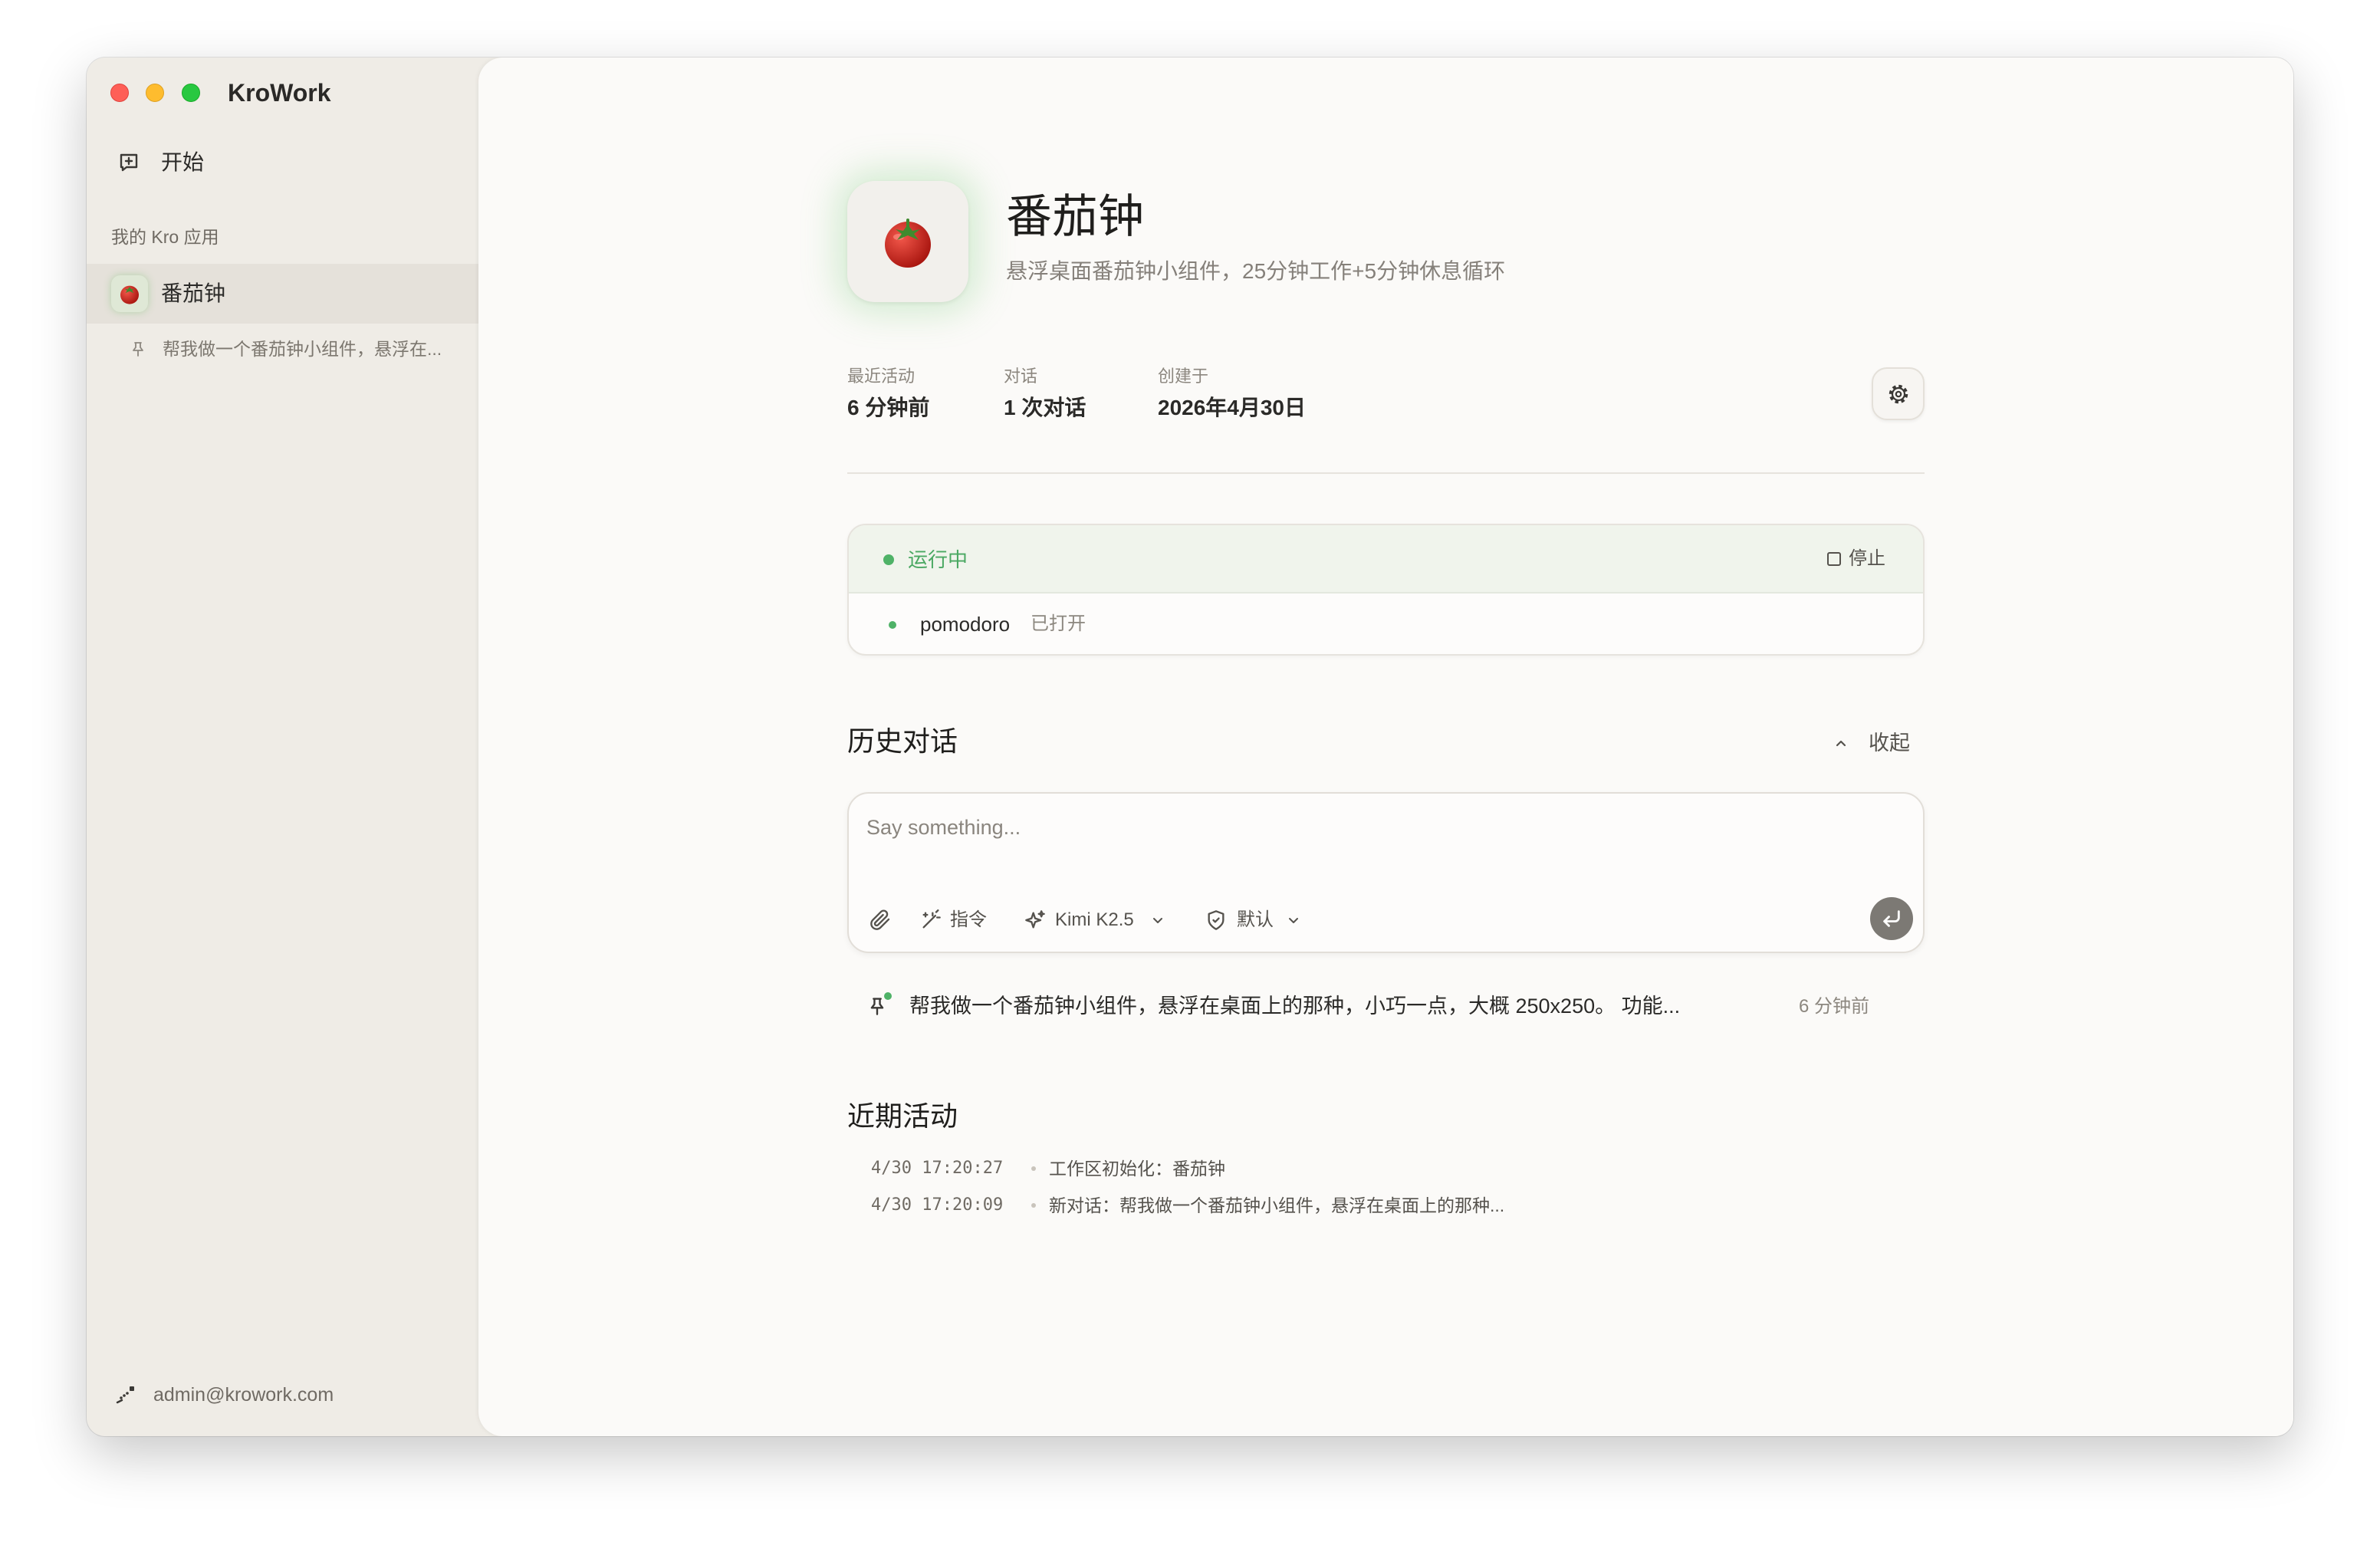  I want to click on settings-button, so click(1899, 394).